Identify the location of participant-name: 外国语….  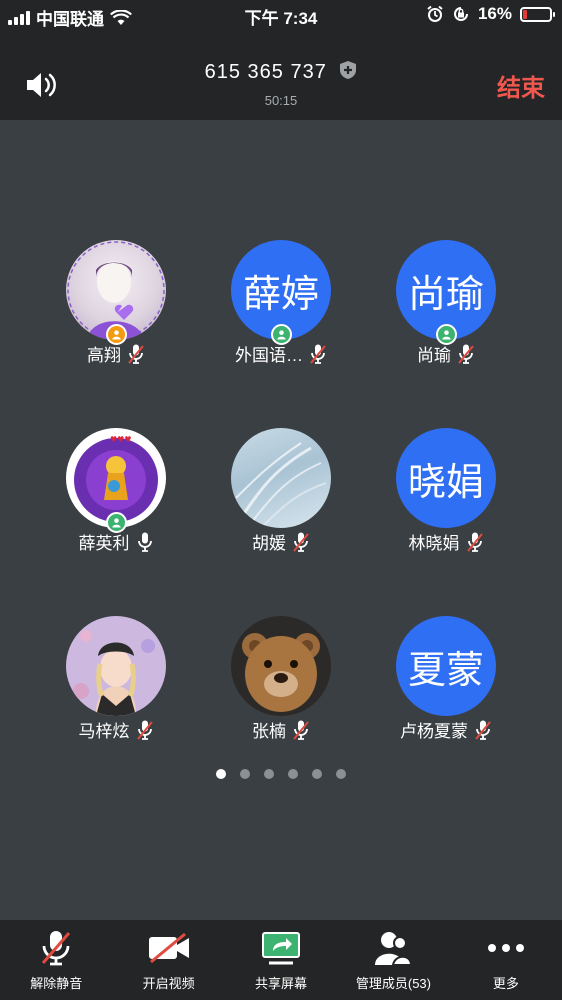
(269, 355).